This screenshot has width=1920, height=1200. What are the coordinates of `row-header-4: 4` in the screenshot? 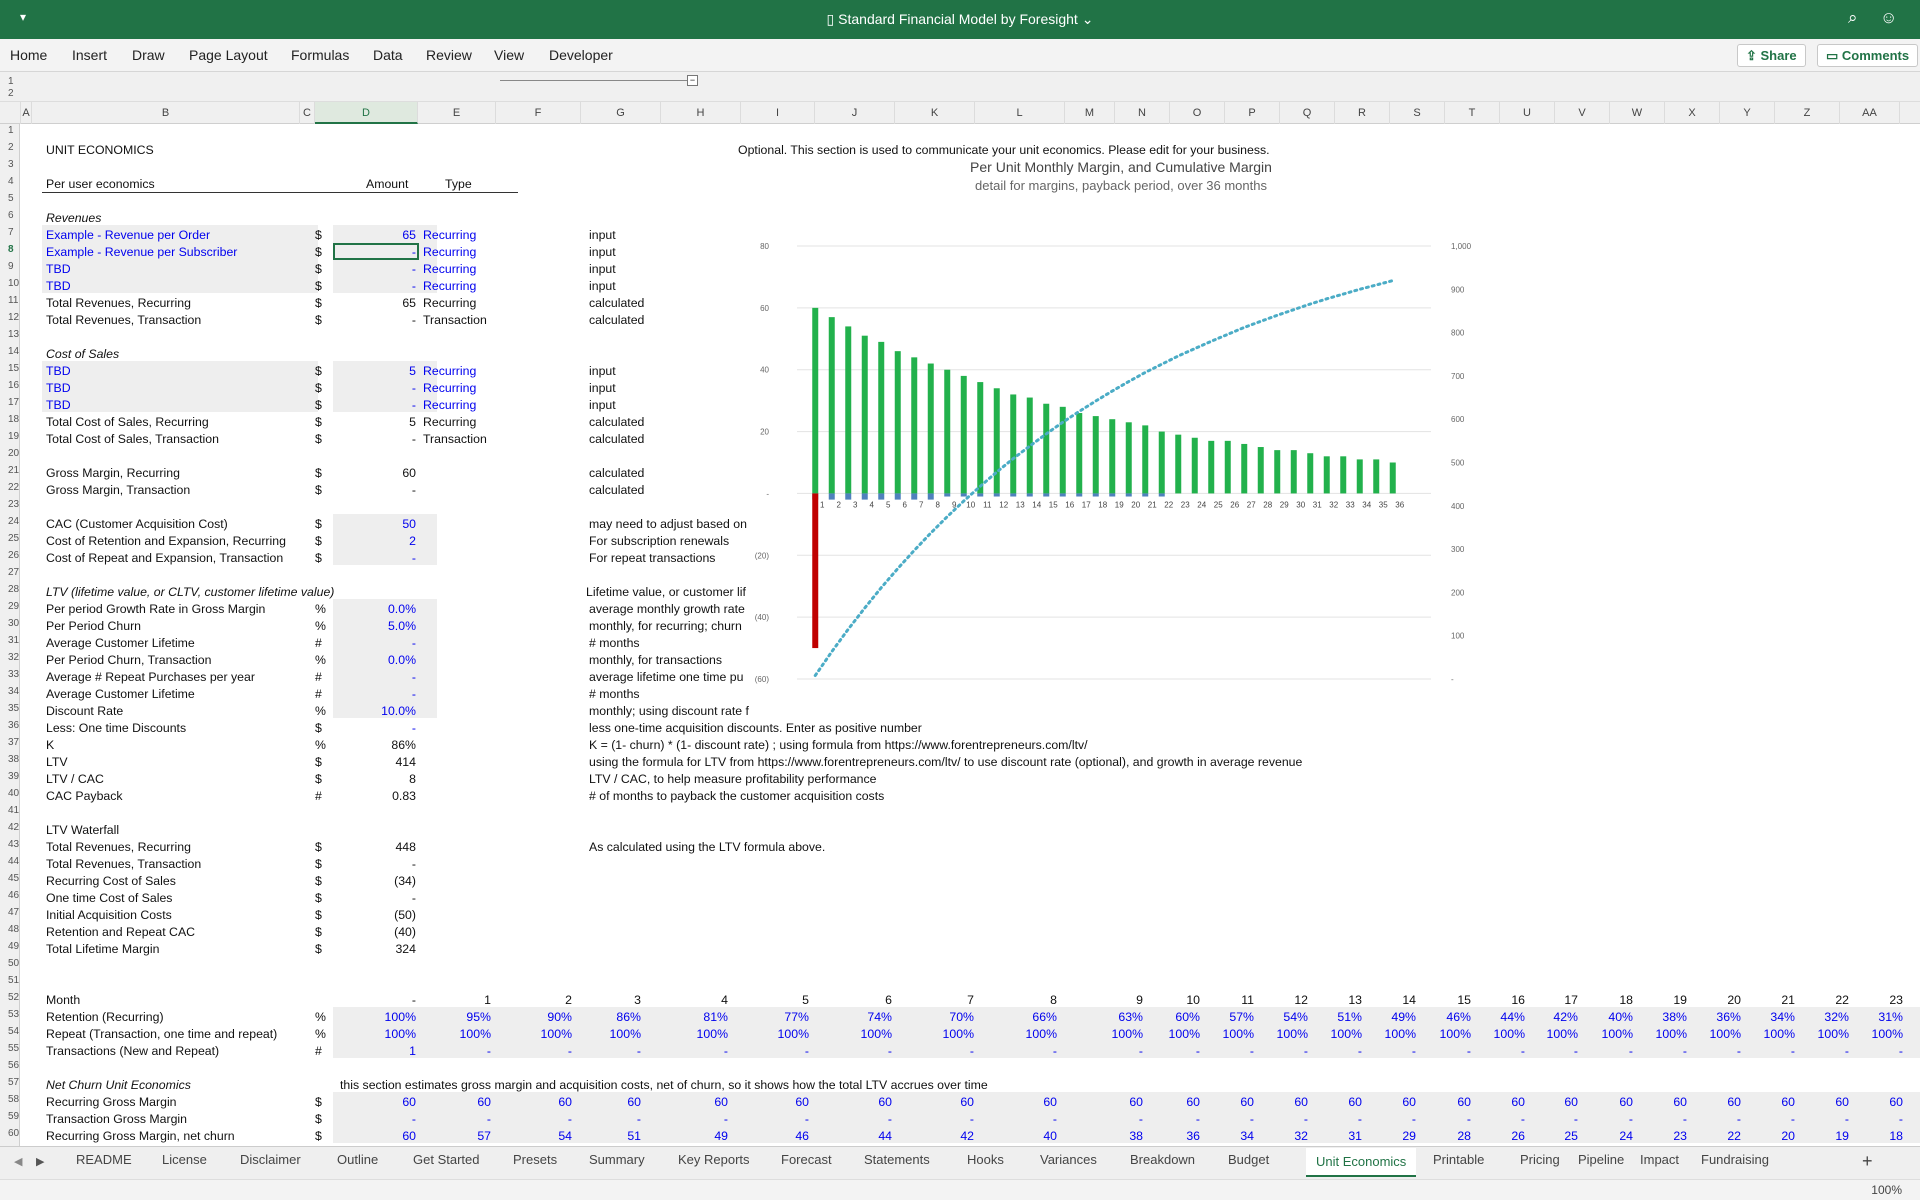 It's located at (10, 181).